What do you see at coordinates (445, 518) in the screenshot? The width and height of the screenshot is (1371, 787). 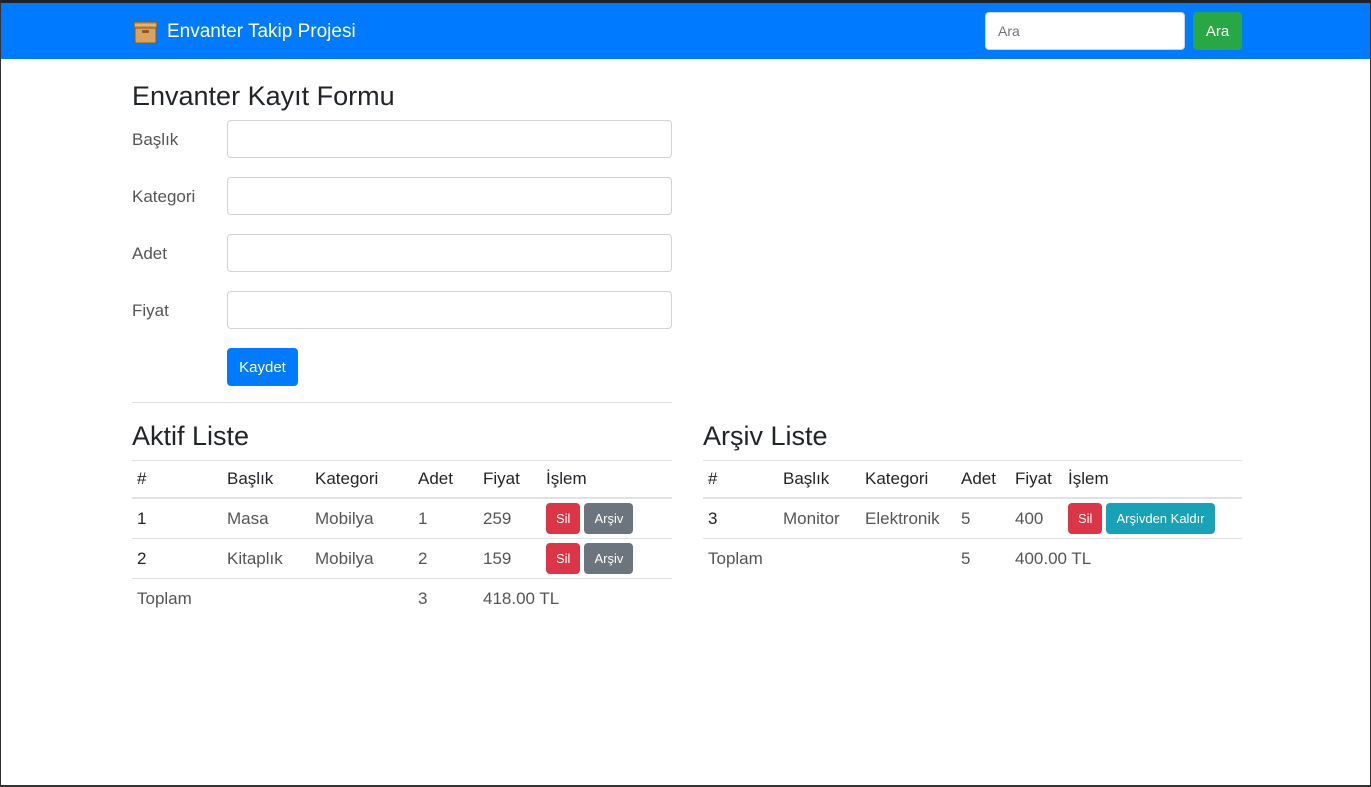 I see `row-quantity: 1` at bounding box center [445, 518].